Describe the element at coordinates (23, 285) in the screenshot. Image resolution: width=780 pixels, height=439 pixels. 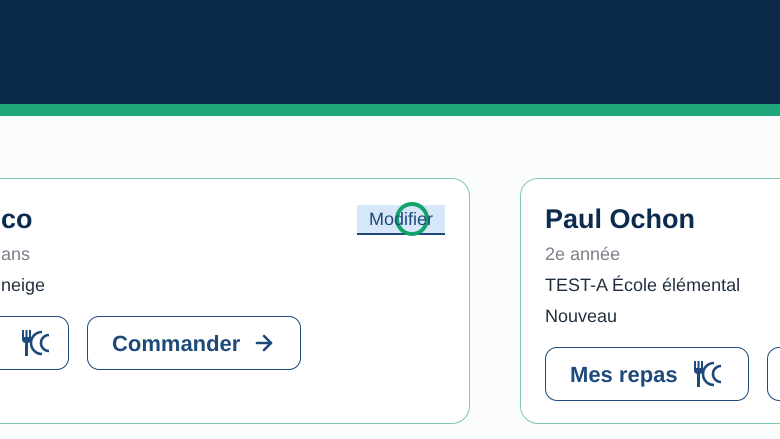
I see `child-detail: neige` at that location.